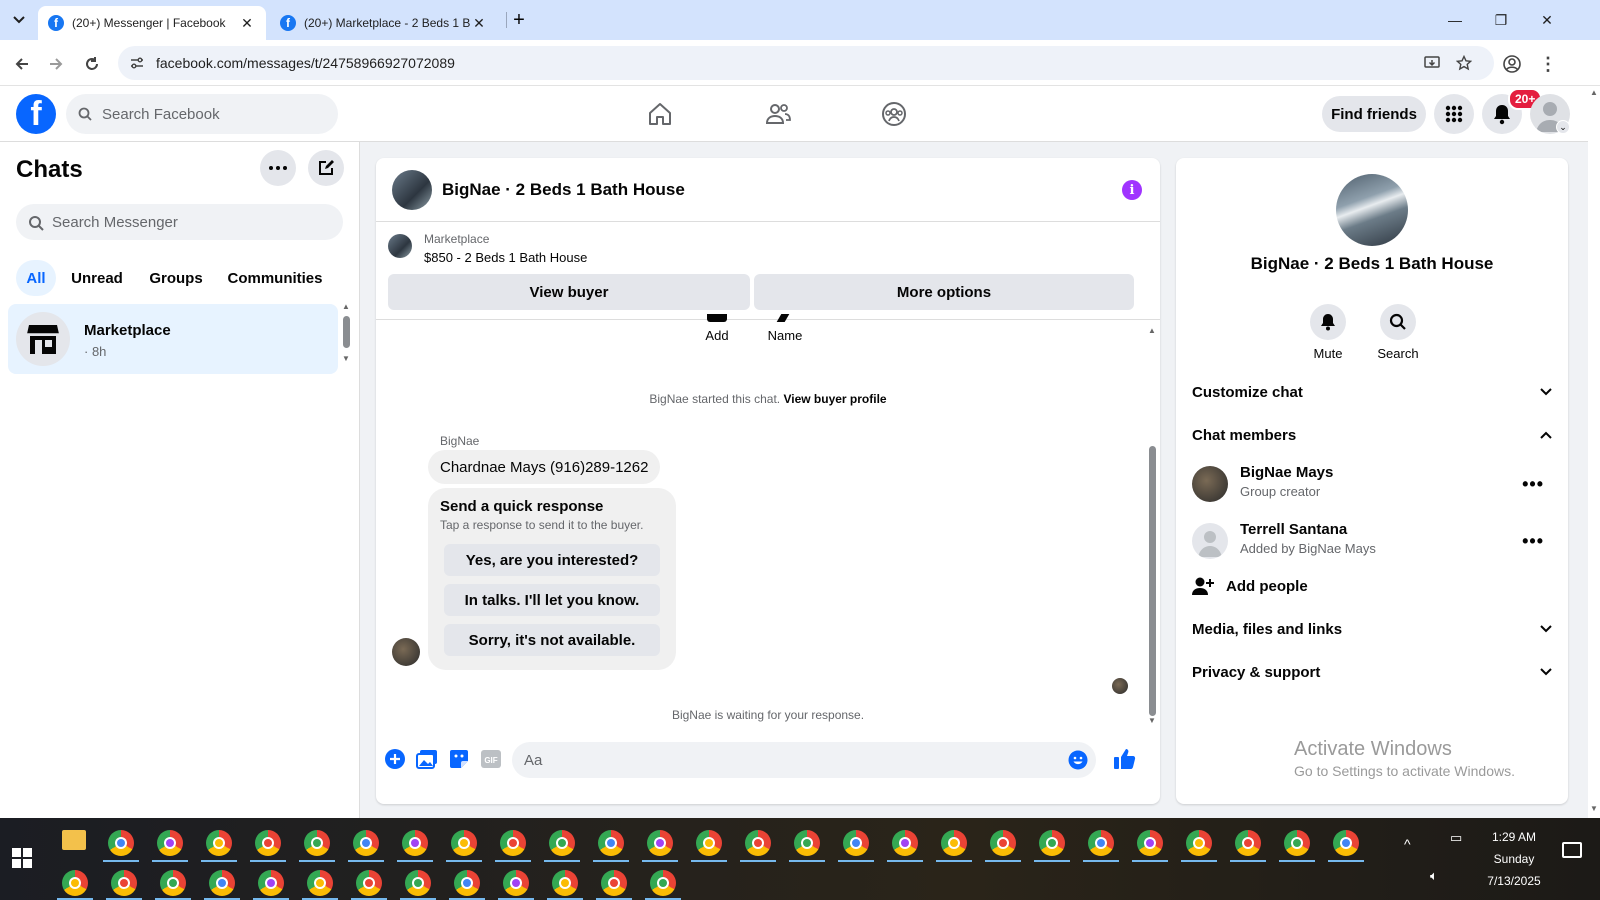 Image resolution: width=1600 pixels, height=900 pixels. What do you see at coordinates (36, 278) in the screenshot?
I see `filter-all: All` at bounding box center [36, 278].